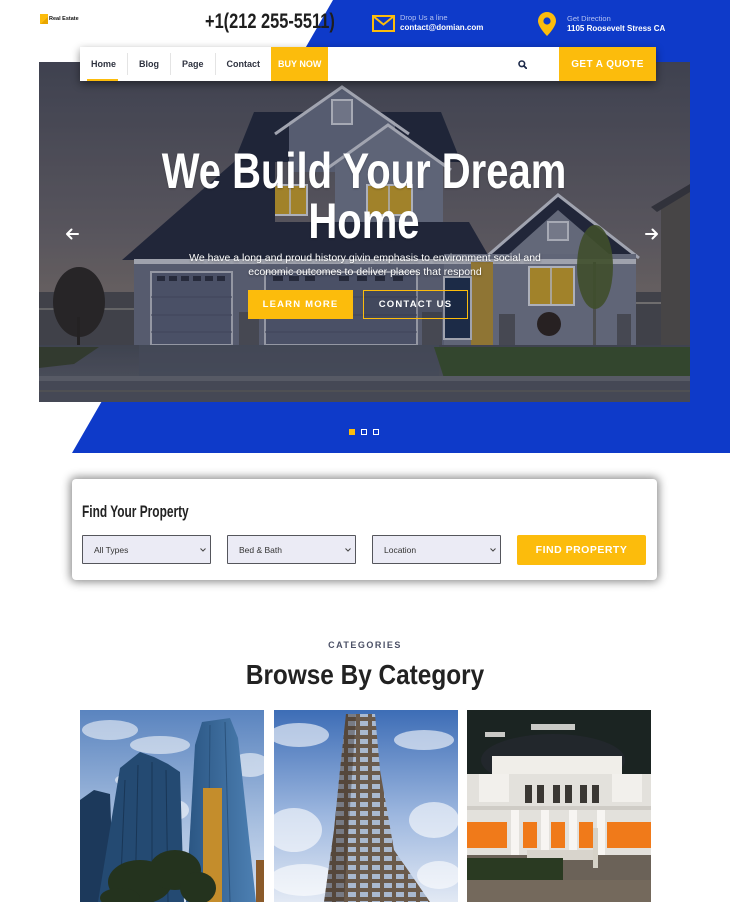  Describe the element at coordinates (424, 17) in the screenshot. I see `contact-email-label: Drop Us a line` at that location.